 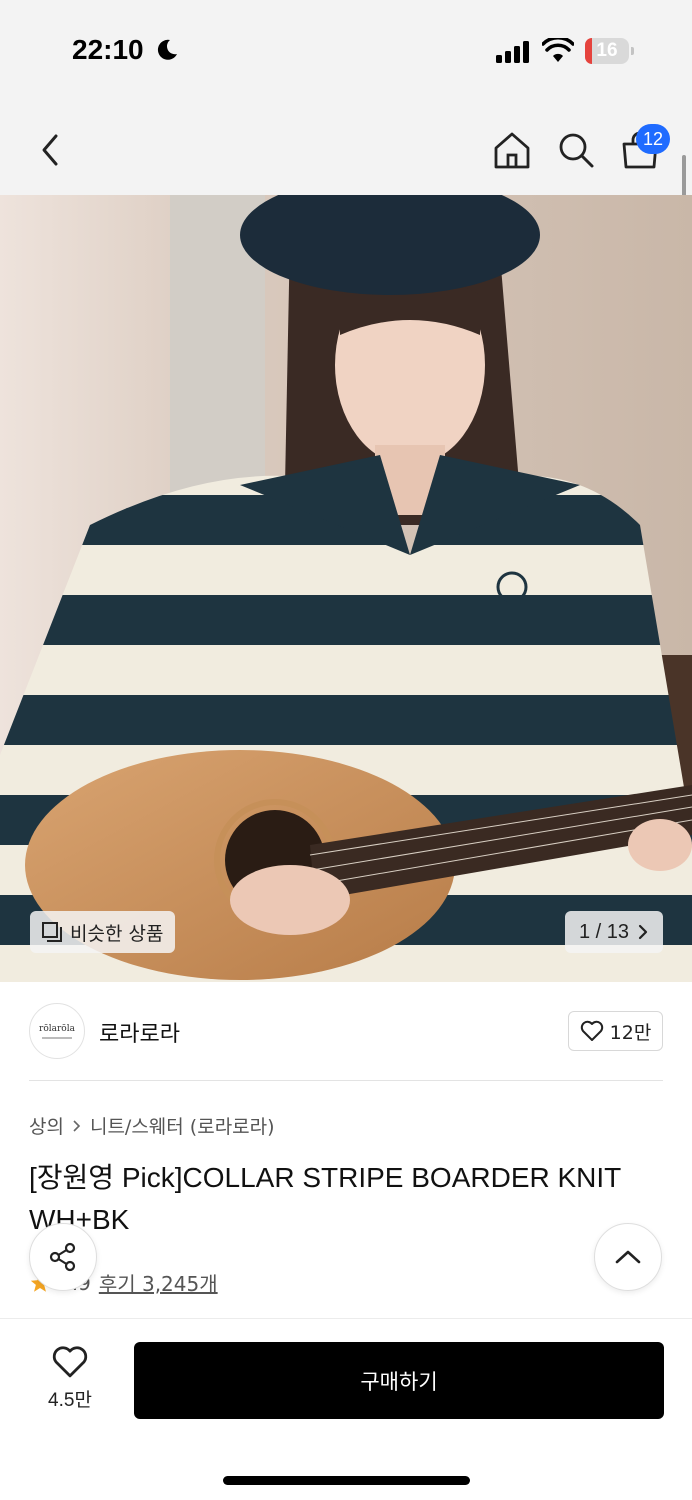 I want to click on signal-icon, so click(x=512, y=52).